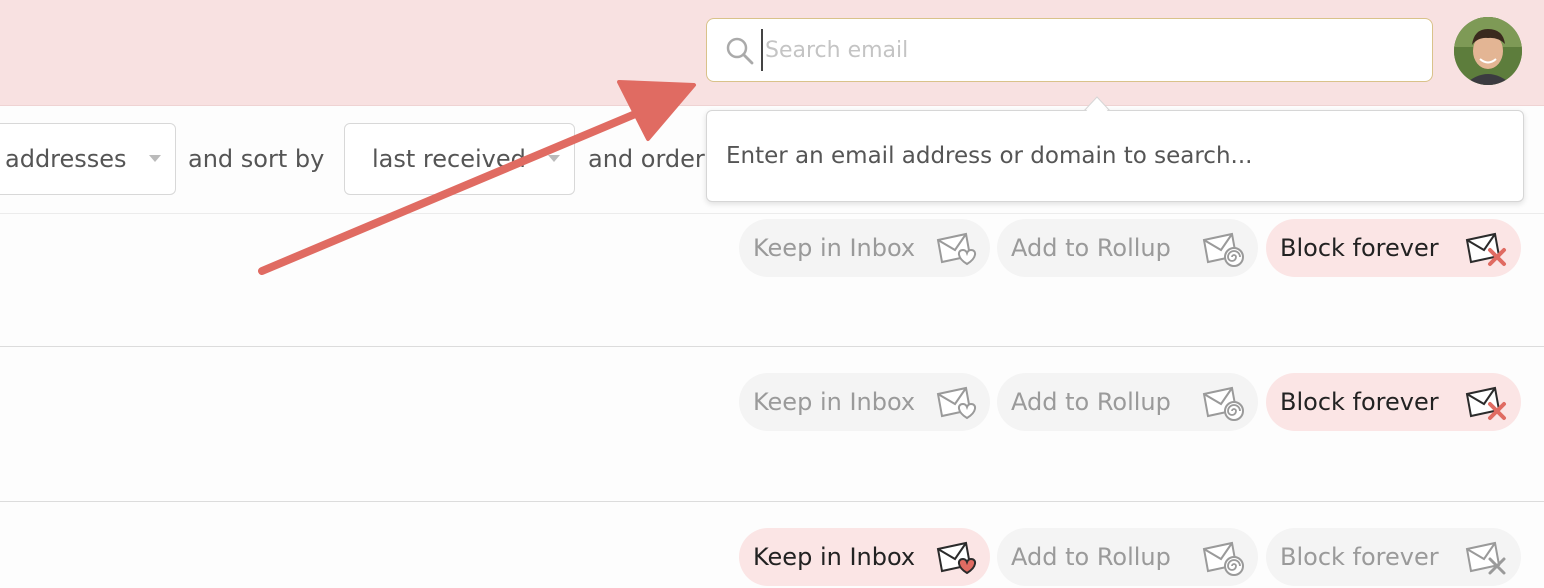  I want to click on sort-select: last received, so click(459, 159).